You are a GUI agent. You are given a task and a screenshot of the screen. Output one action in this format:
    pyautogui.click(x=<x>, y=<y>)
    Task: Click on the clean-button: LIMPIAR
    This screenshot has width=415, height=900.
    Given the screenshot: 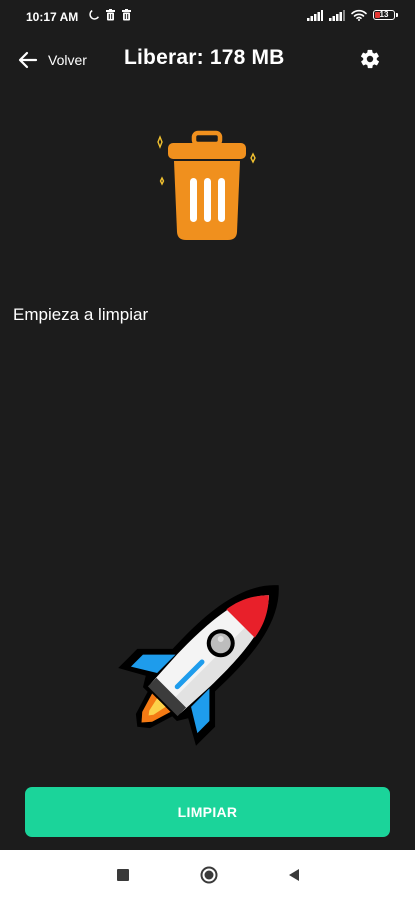 What is the action you would take?
    pyautogui.click(x=207, y=812)
    